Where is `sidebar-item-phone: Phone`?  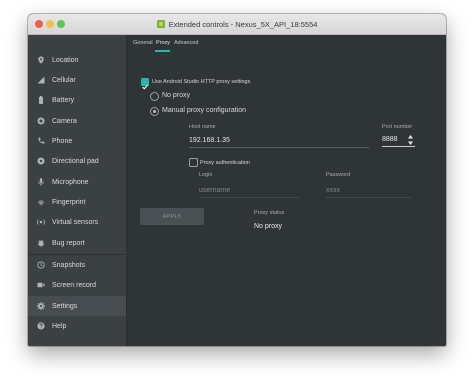 sidebar-item-phone: Phone is located at coordinates (77, 141).